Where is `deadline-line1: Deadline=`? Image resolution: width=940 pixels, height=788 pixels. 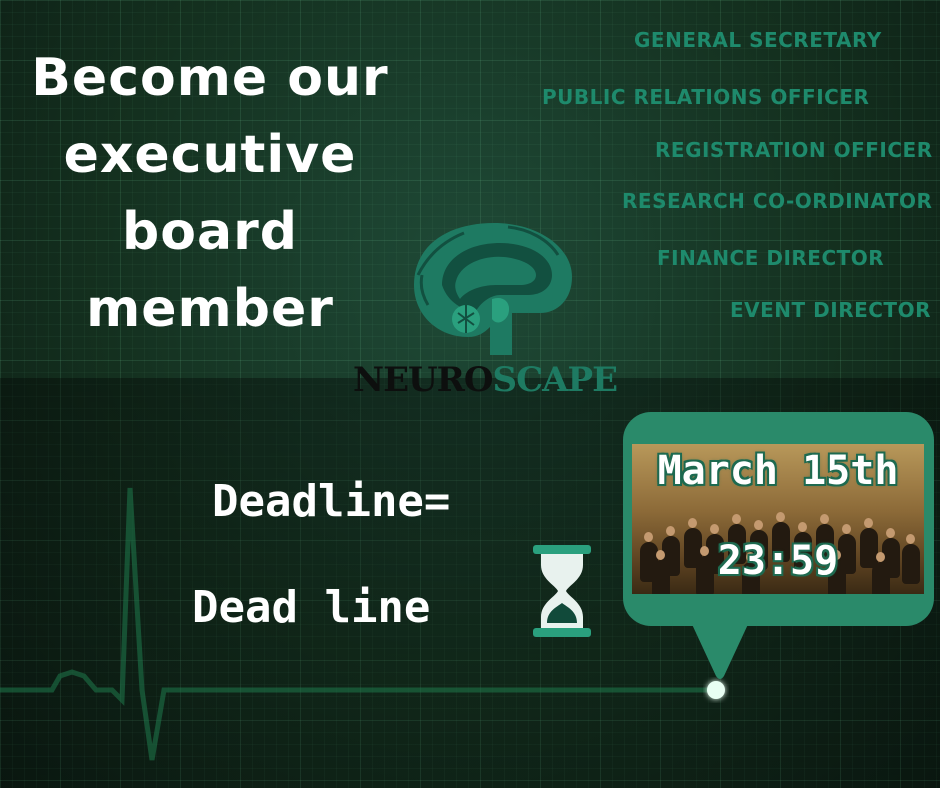 deadline-line1: Deadline= is located at coordinates (331, 501).